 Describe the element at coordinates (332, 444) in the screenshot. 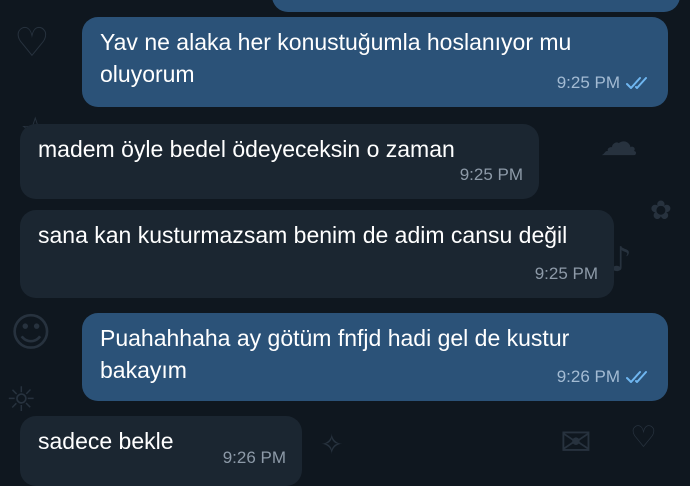

I see `star-doodle-icon: ✧` at that location.